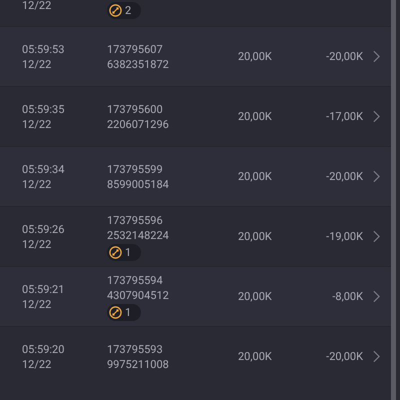 Image resolution: width=400 pixels, height=400 pixels. I want to click on id-text: 173795596, so click(135, 220).